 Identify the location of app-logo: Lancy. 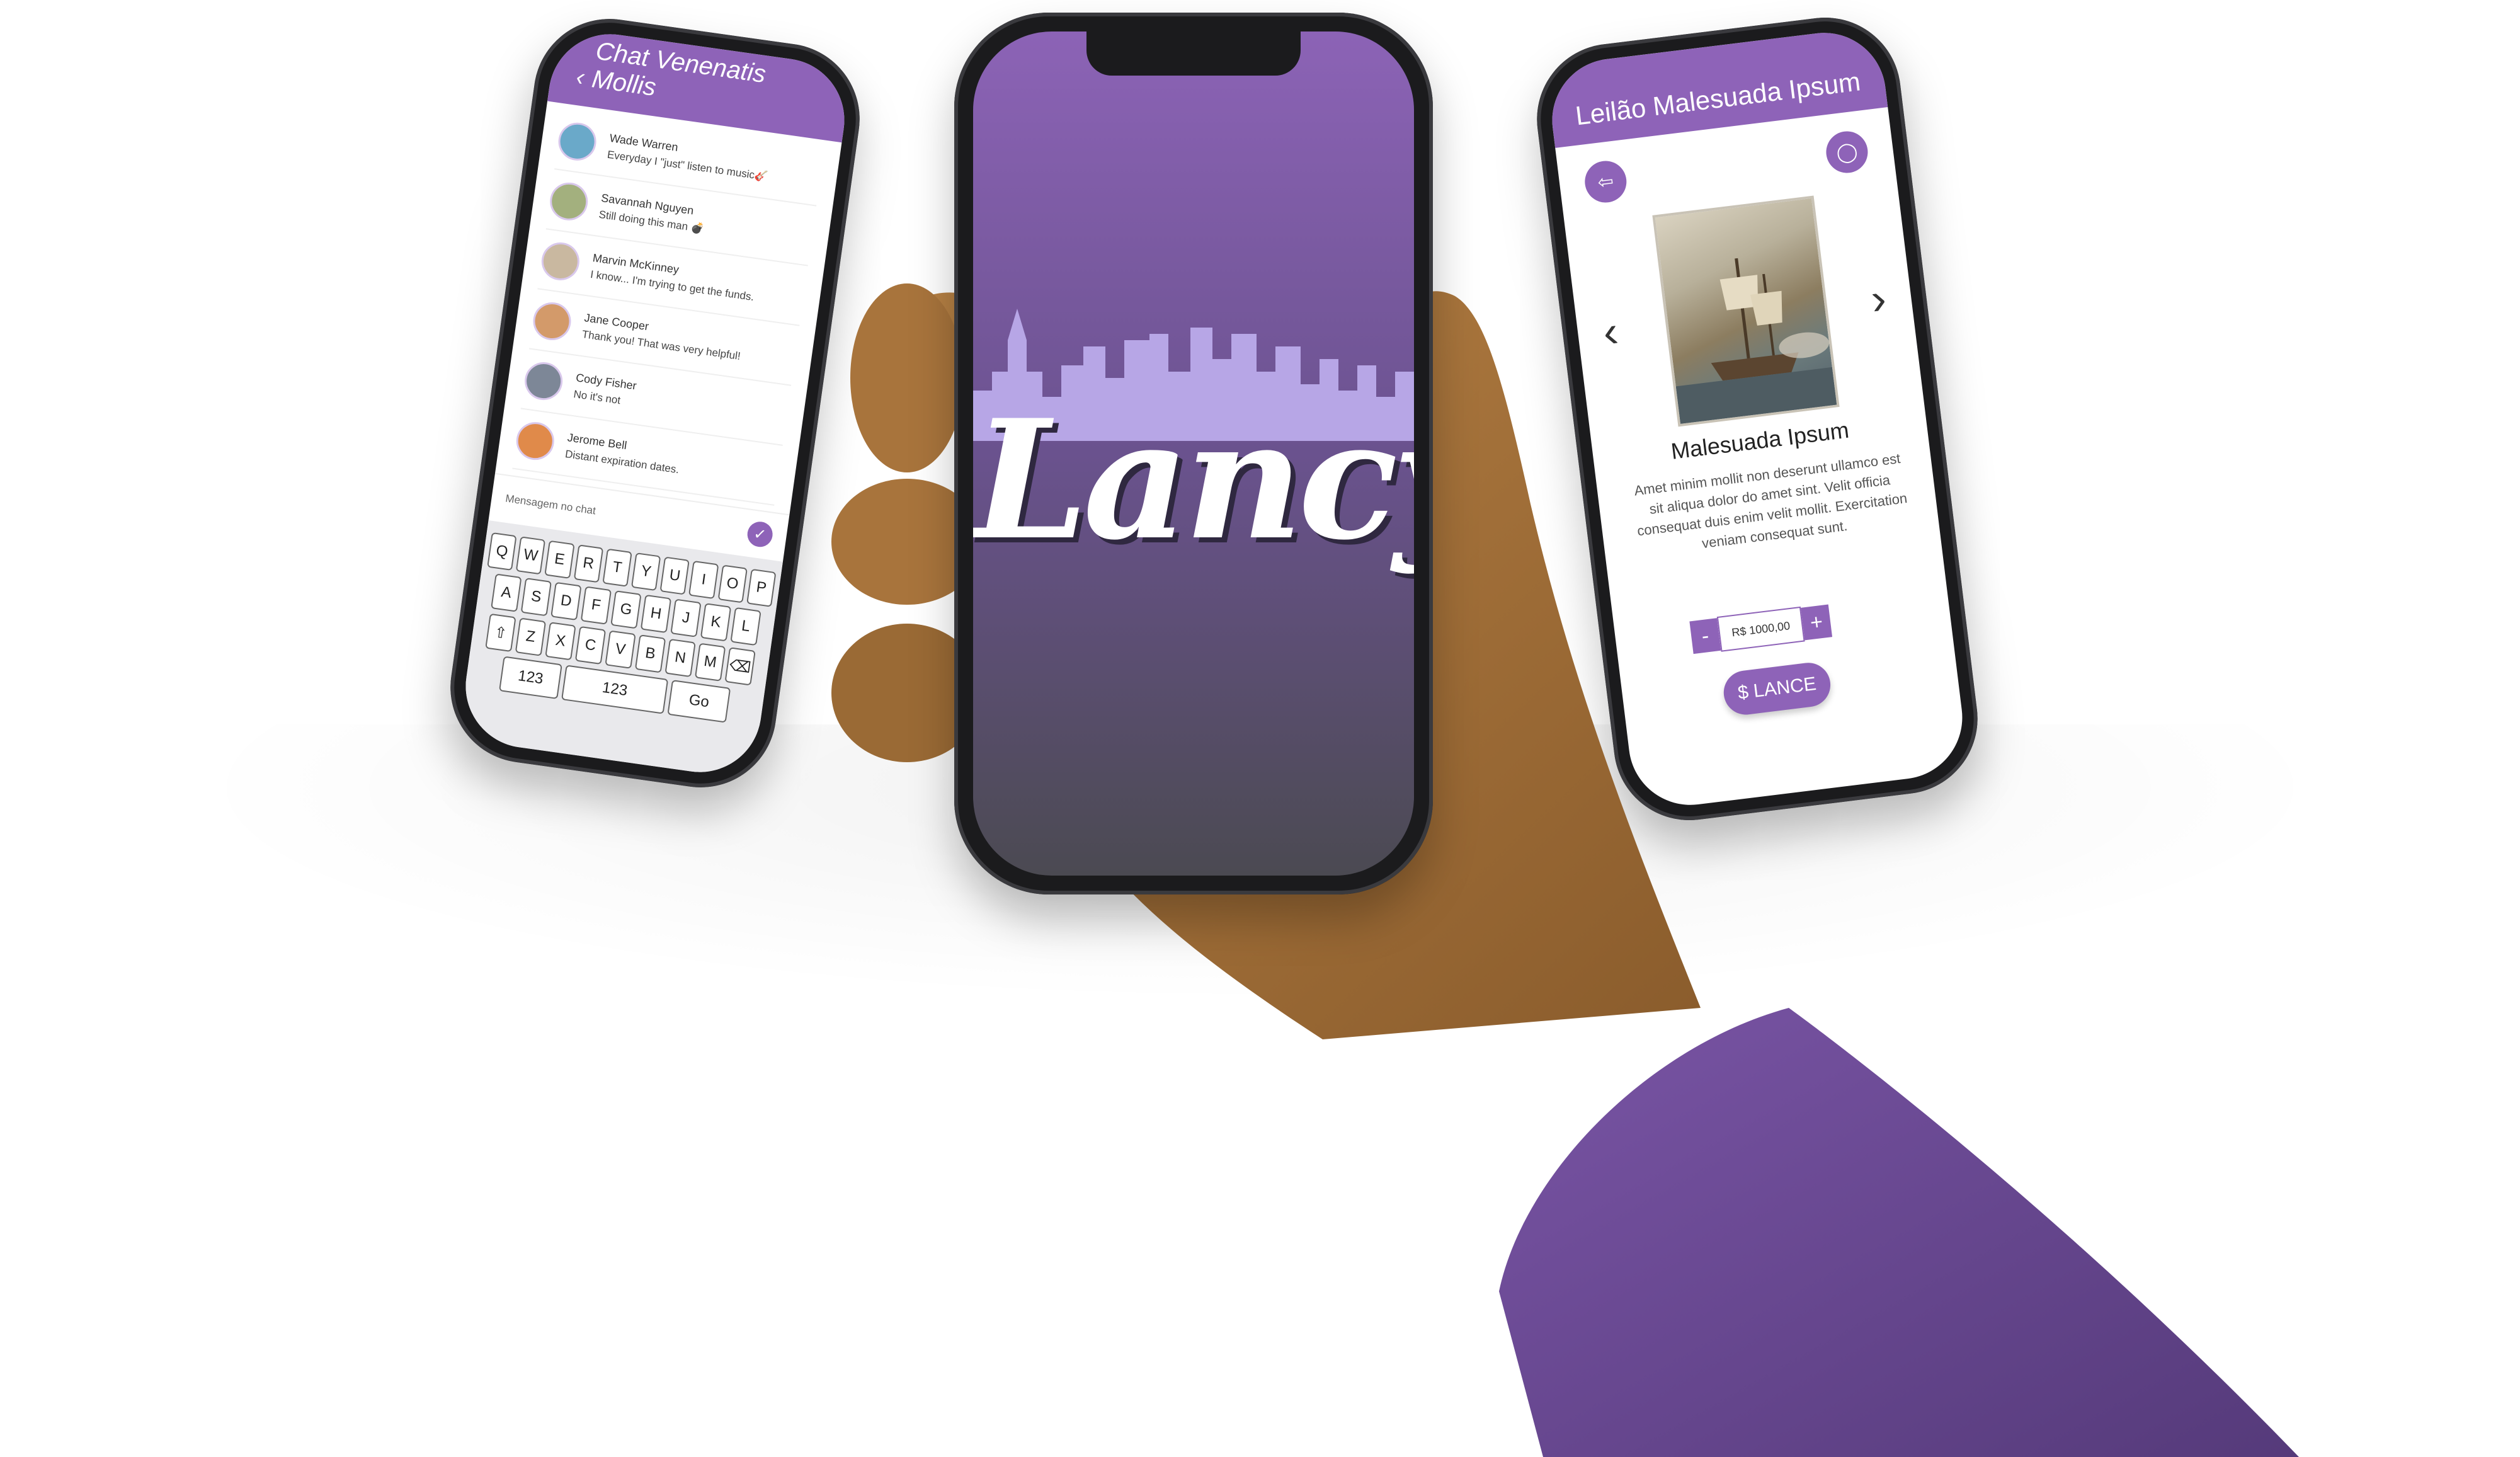
(1193, 480).